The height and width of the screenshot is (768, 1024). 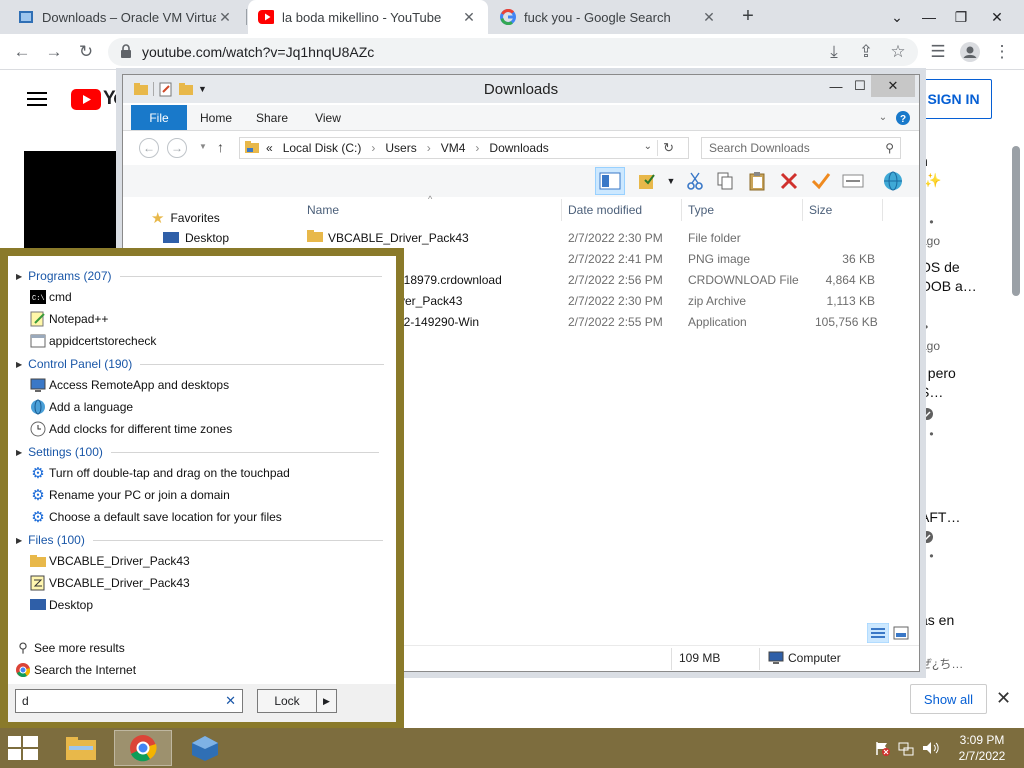 What do you see at coordinates (938, 373) in the screenshot?
I see `recommendation-title: t pero` at bounding box center [938, 373].